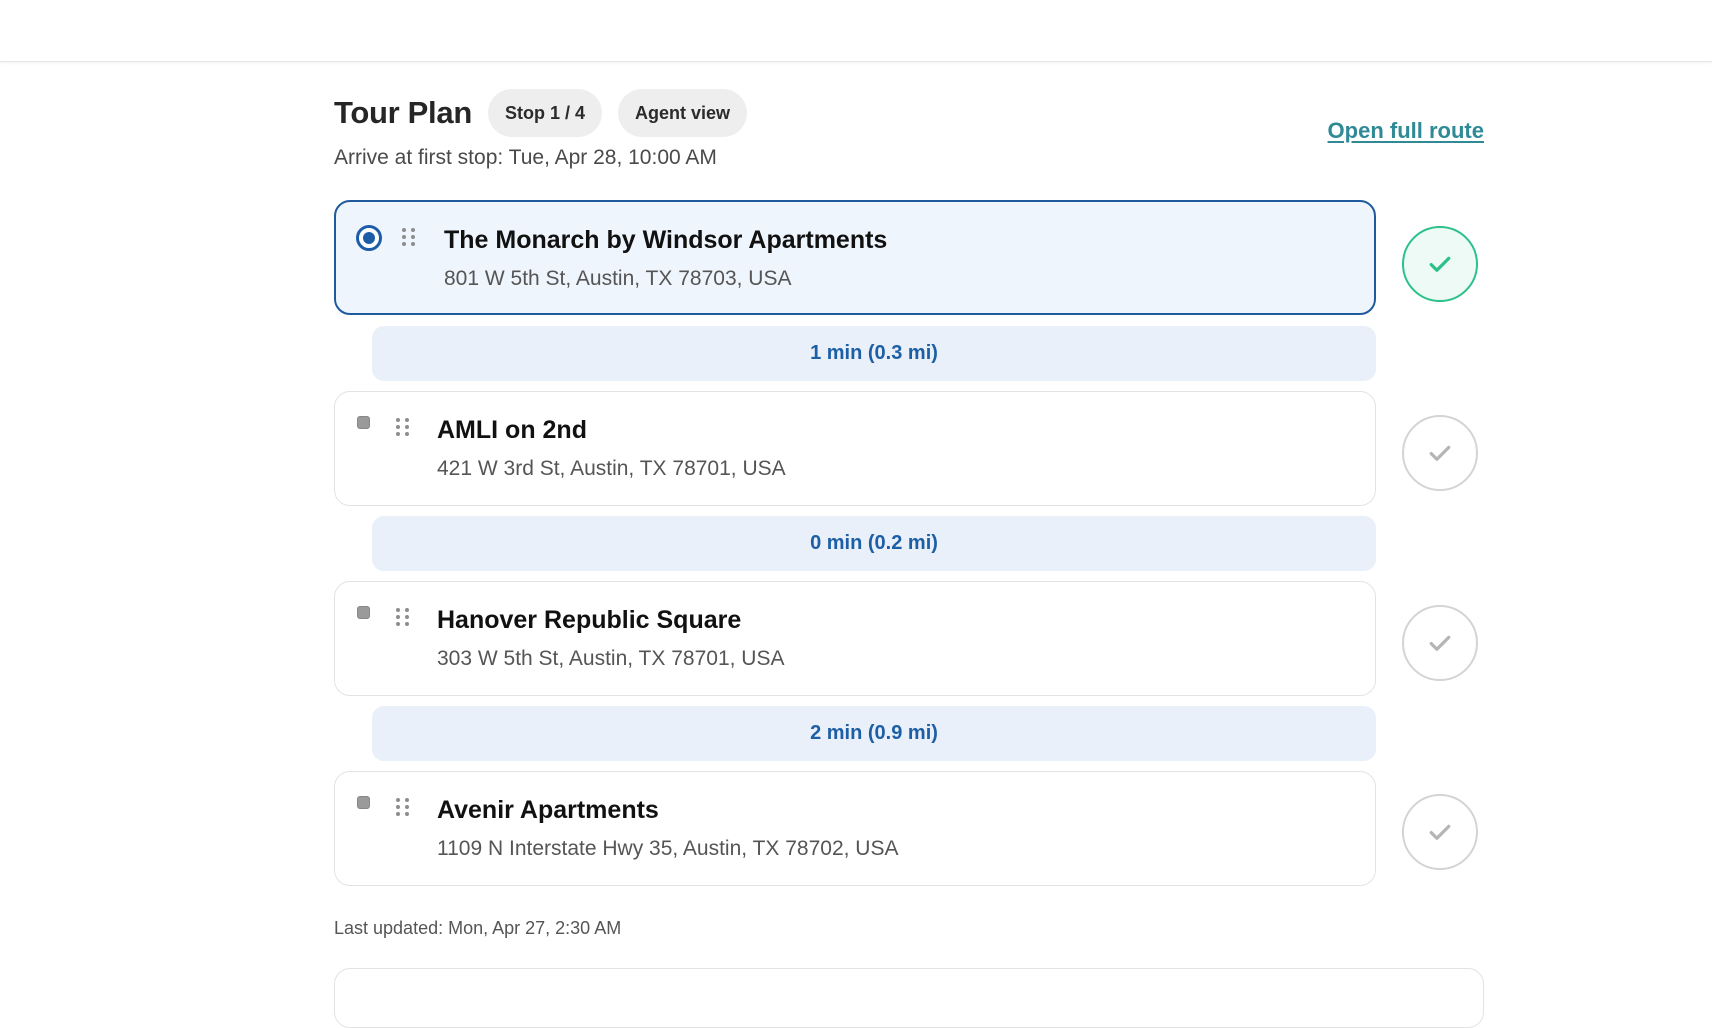 This screenshot has width=1712, height=1028. Describe the element at coordinates (544, 113) in the screenshot. I see `stop-counter-badge: Stop 1 / 4` at that location.